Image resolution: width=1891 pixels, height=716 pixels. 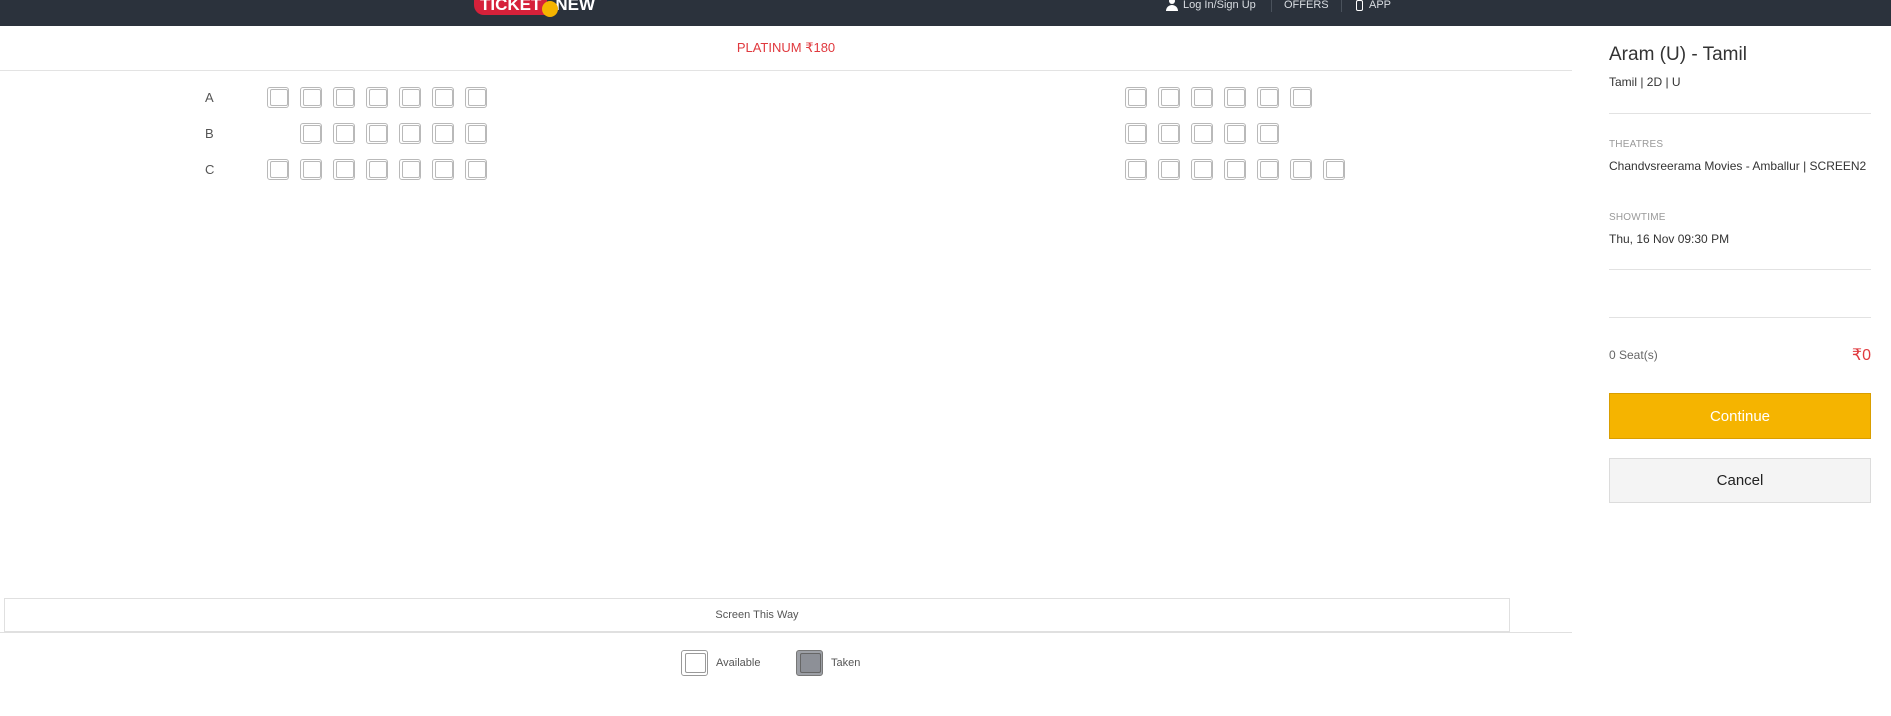 I want to click on showtime-label: SHOWTIME, so click(x=1637, y=217).